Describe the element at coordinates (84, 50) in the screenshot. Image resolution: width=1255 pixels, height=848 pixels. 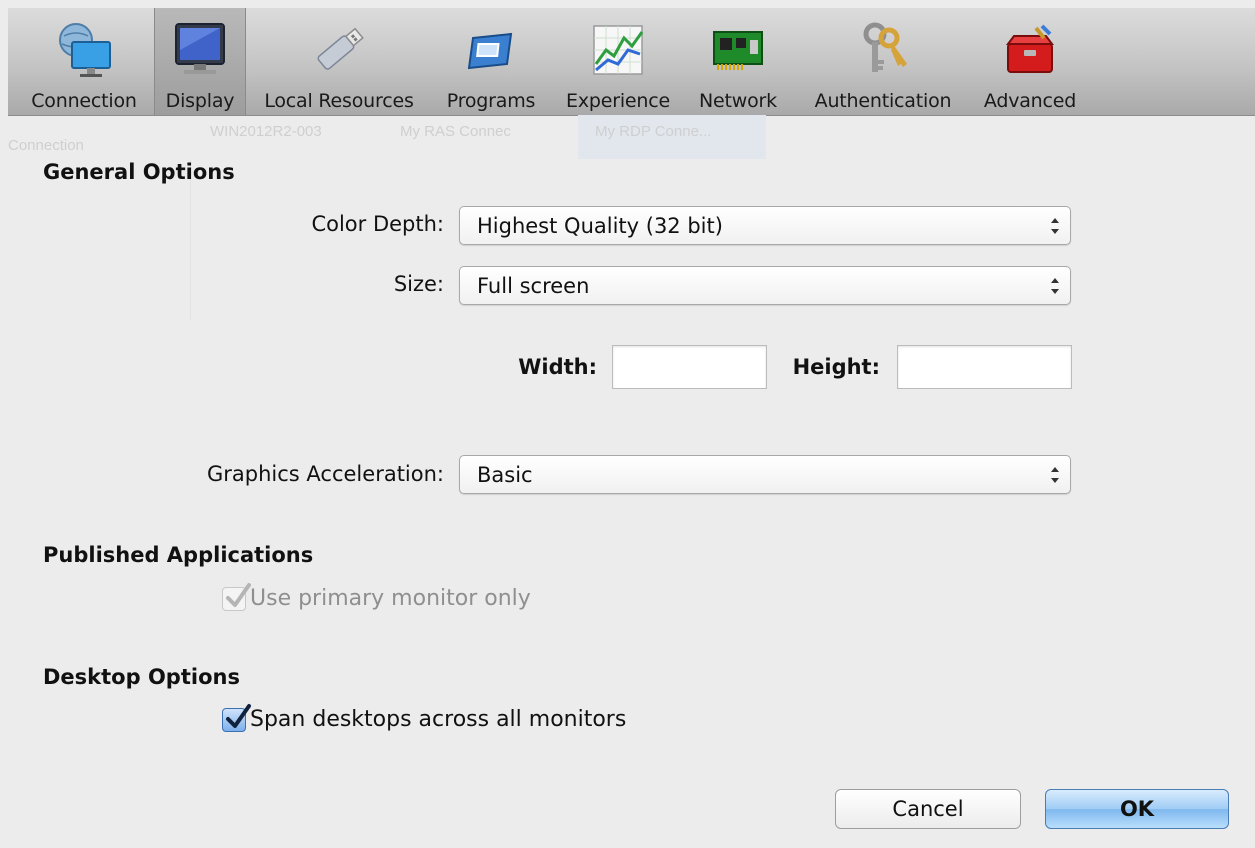
I see `monitor-globe-icon` at that location.